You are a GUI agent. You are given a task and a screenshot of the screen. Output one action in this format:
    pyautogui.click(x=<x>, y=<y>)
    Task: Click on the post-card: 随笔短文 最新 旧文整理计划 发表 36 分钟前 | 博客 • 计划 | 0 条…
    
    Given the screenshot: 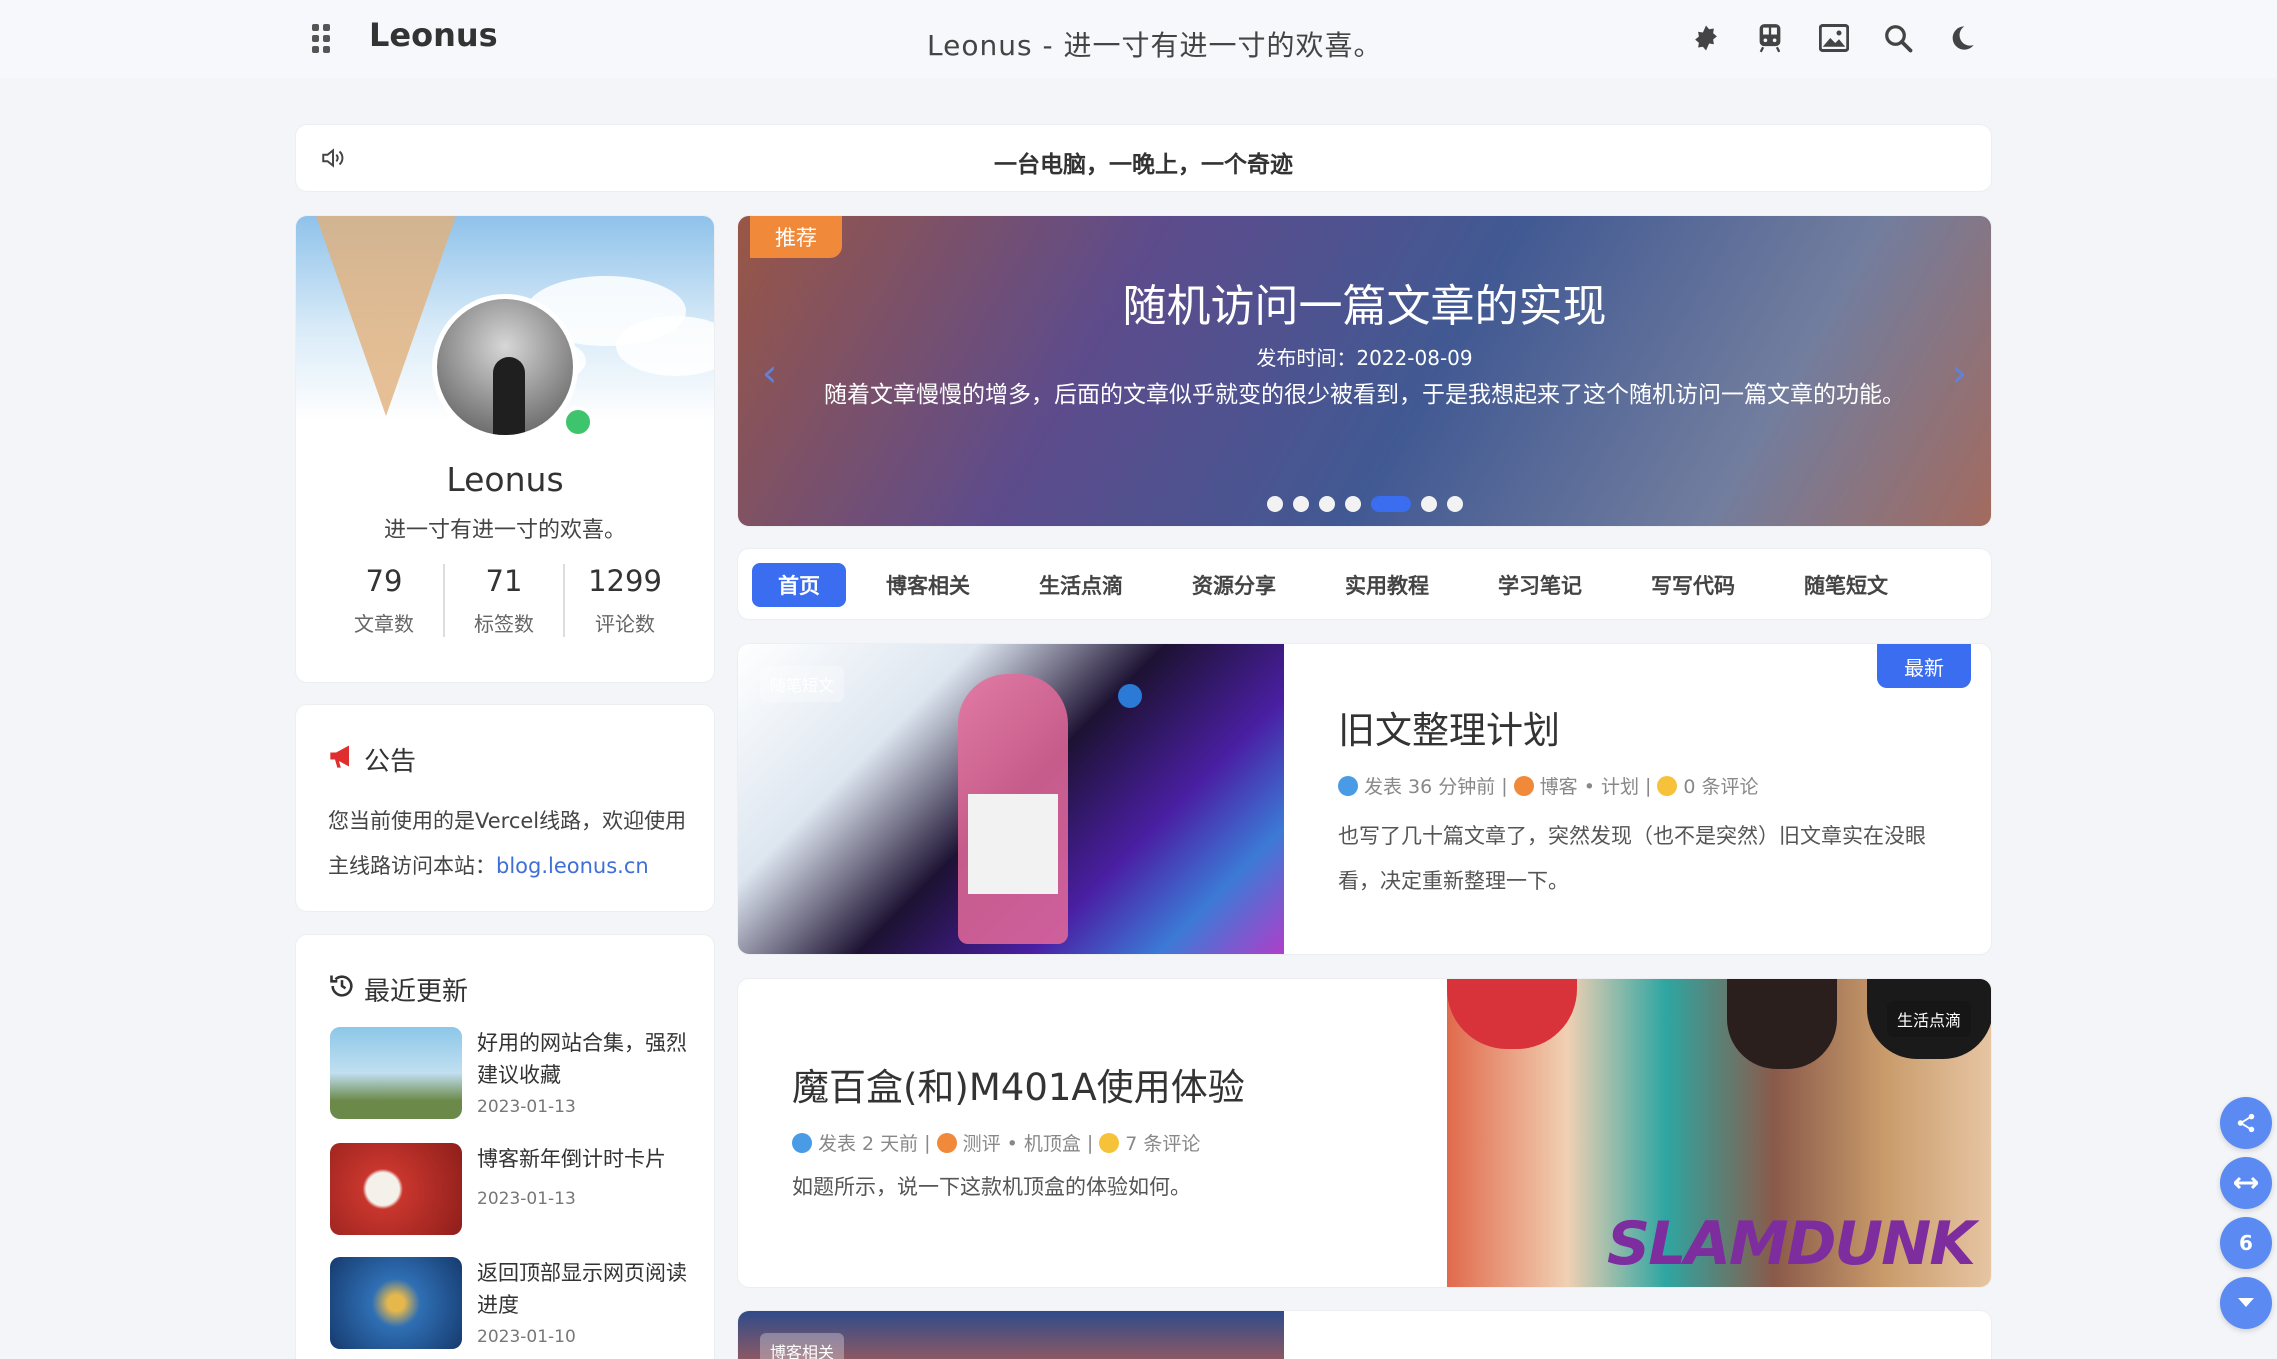 What is the action you would take?
    pyautogui.click(x=1364, y=799)
    